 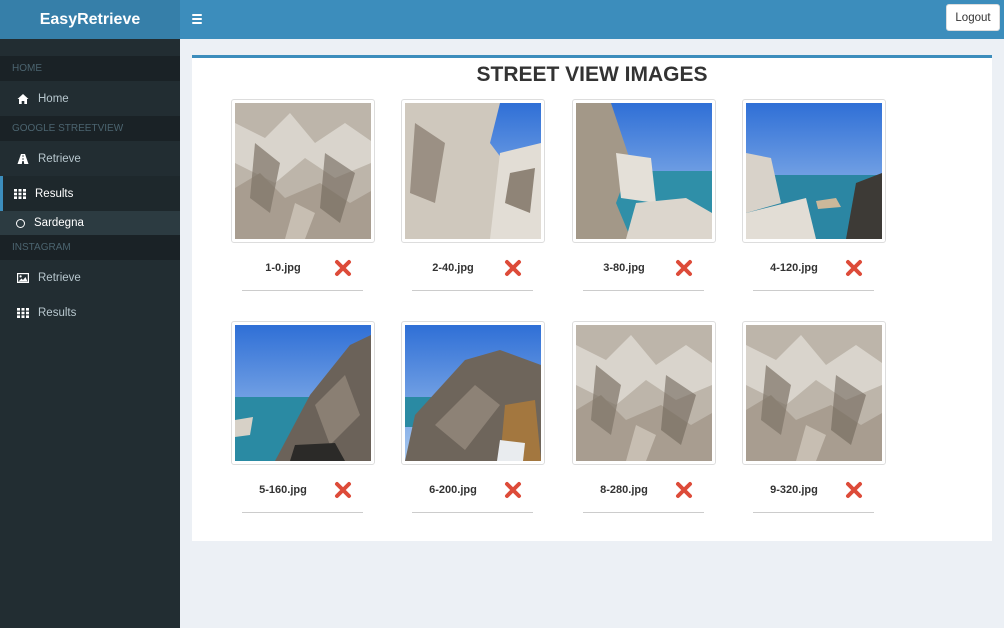 I want to click on image-card: 8-280.jpg, so click(x=644, y=417).